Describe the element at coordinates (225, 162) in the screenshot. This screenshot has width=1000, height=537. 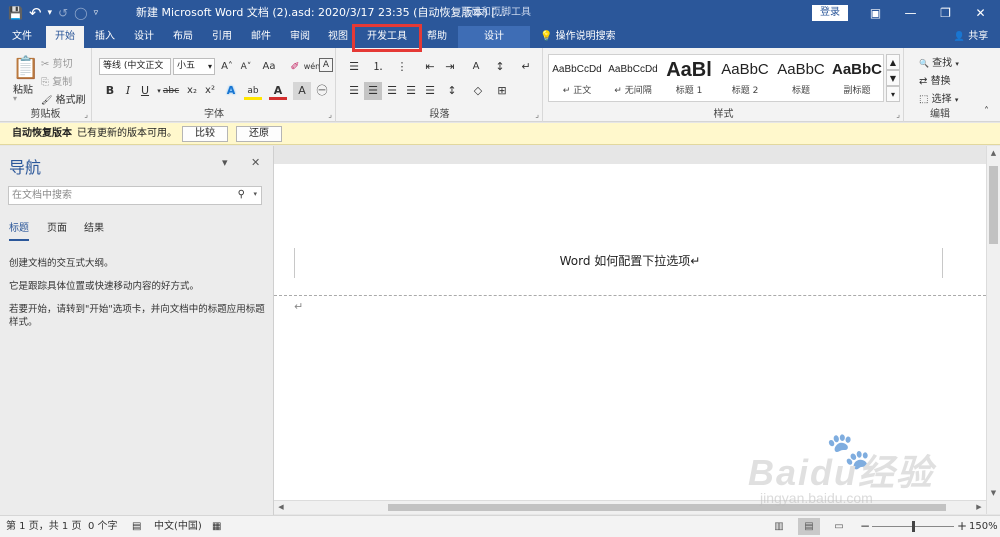
I see `nav-options-icon: ▾` at that location.